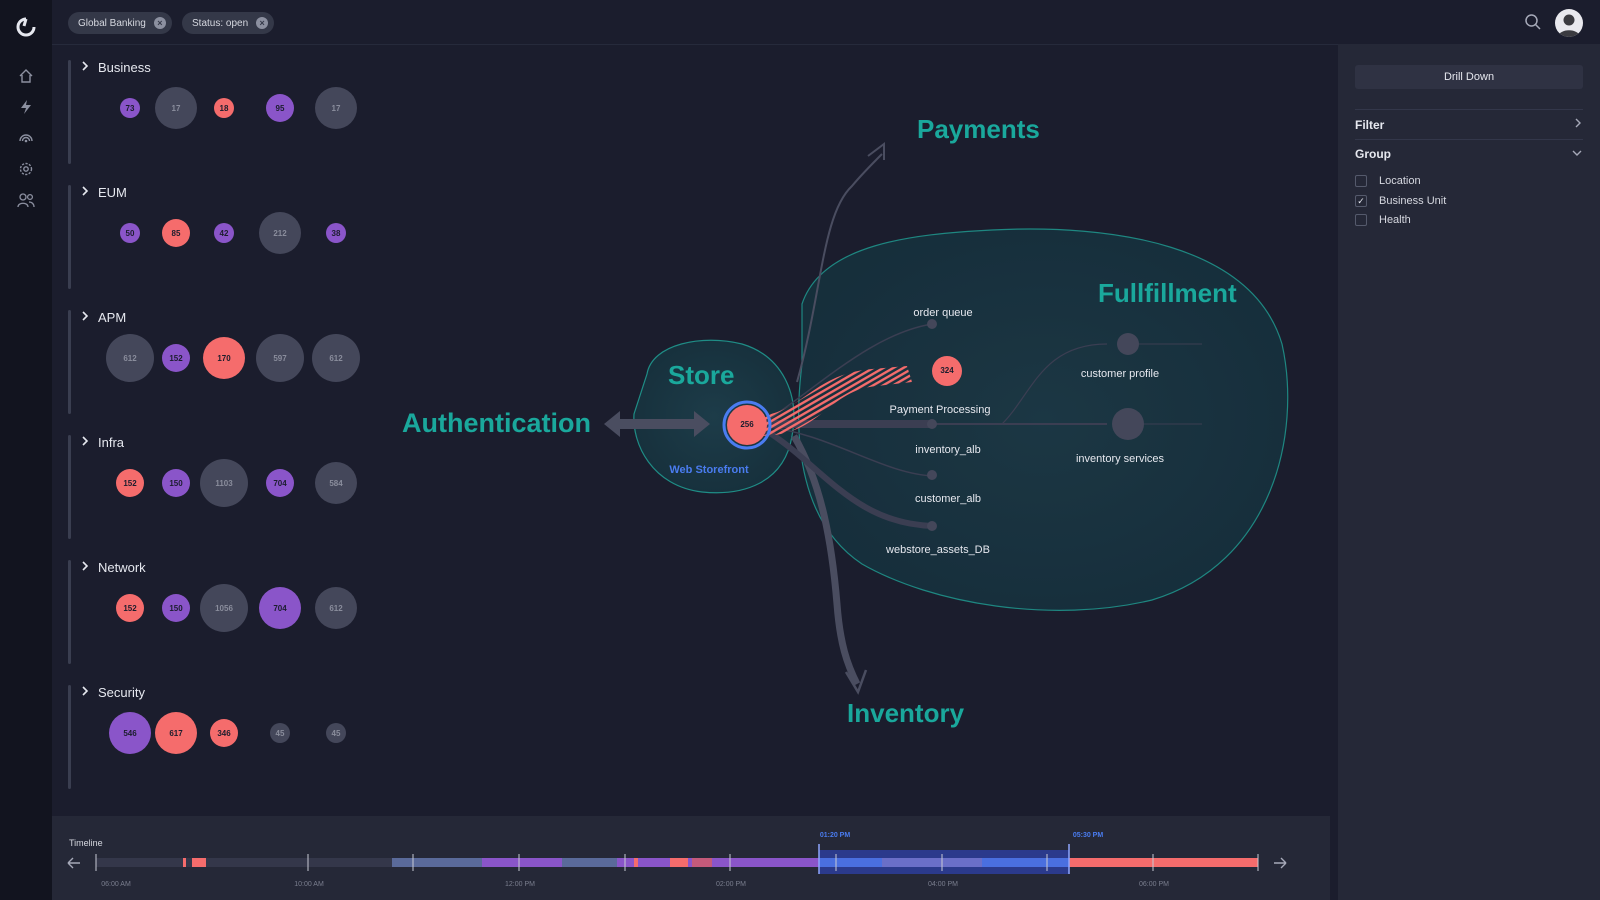 The image size is (1600, 900). What do you see at coordinates (224, 733) in the screenshot?
I see `metric-bubble: 346` at bounding box center [224, 733].